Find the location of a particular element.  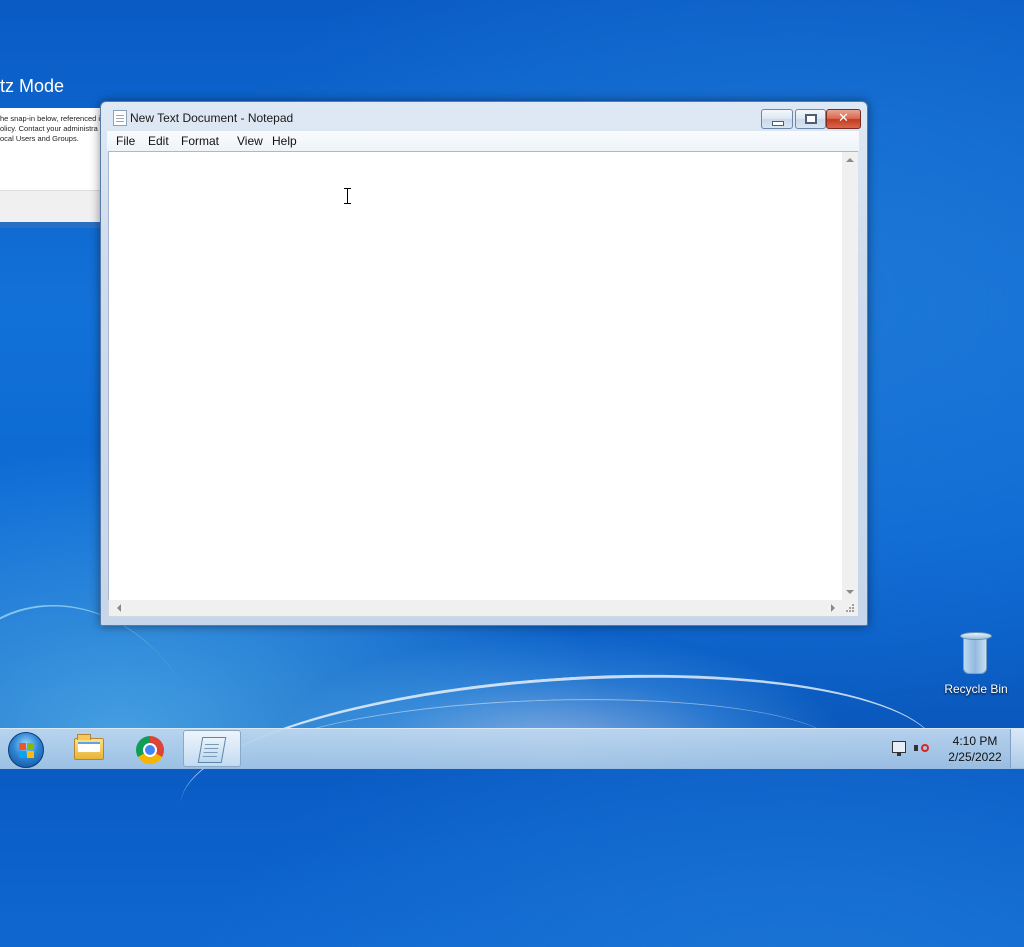

scroll-right-icon is located at coordinates (833, 608).